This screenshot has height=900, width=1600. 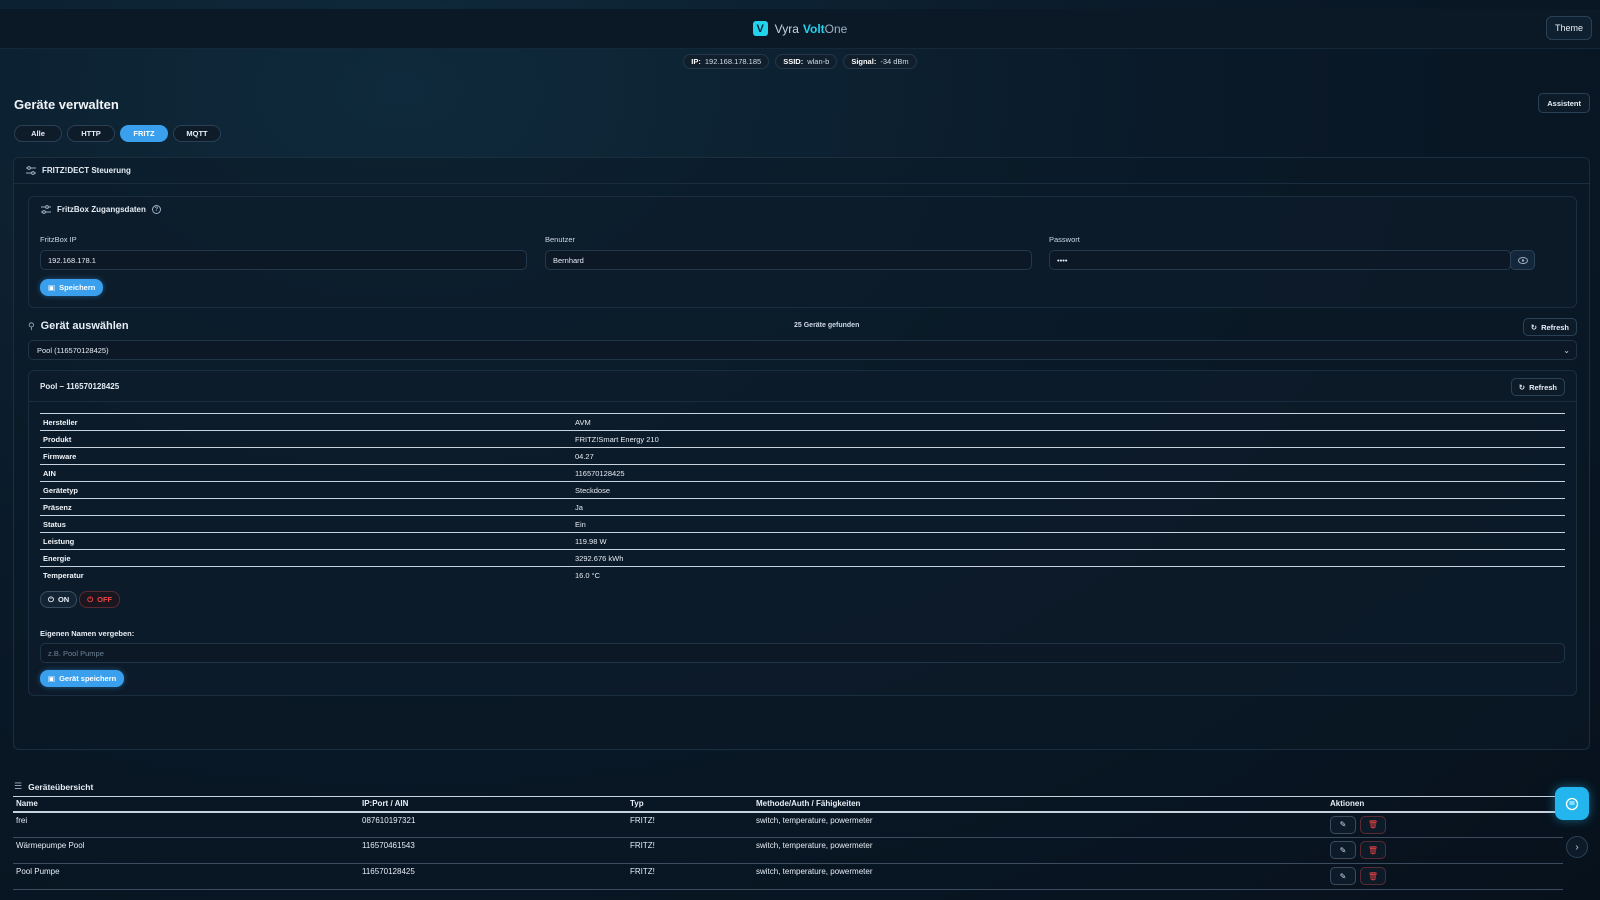 I want to click on row-address: 087610197321, so click(x=493, y=824).